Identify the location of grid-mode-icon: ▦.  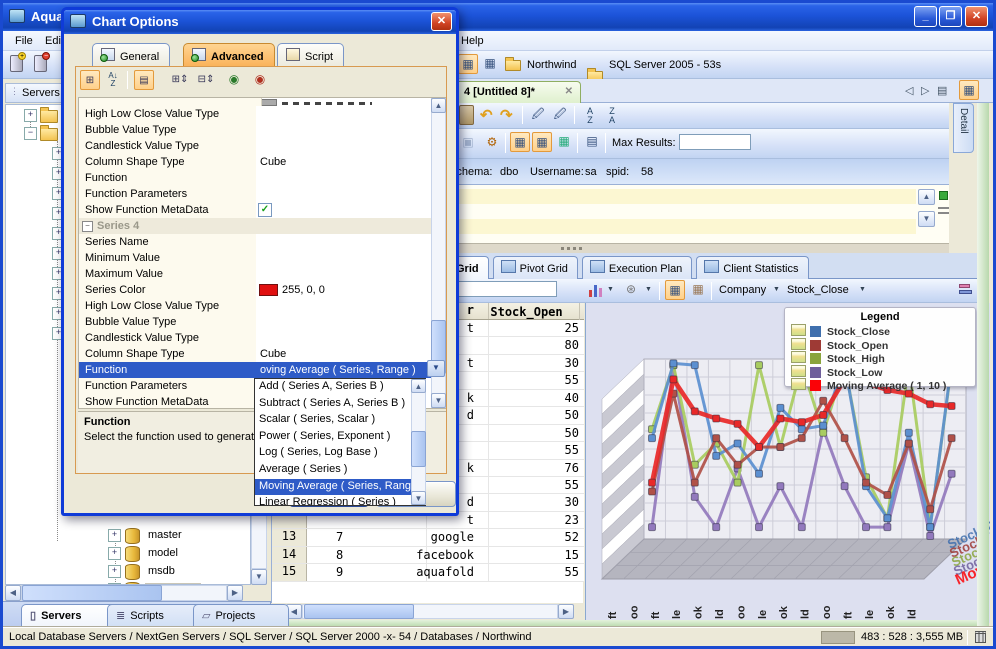
(969, 90).